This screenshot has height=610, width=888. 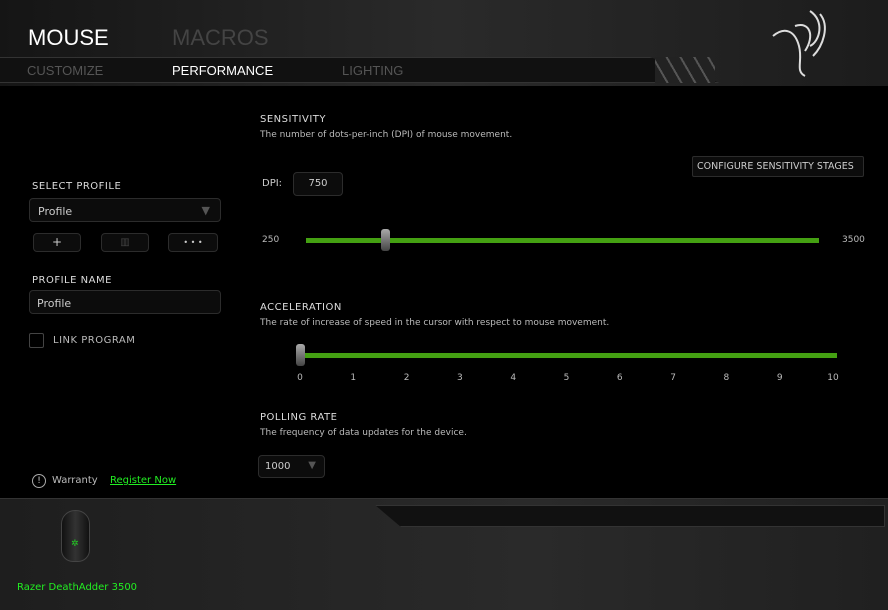 I want to click on profile-name-label: PROFILE NAME, so click(x=72, y=280).